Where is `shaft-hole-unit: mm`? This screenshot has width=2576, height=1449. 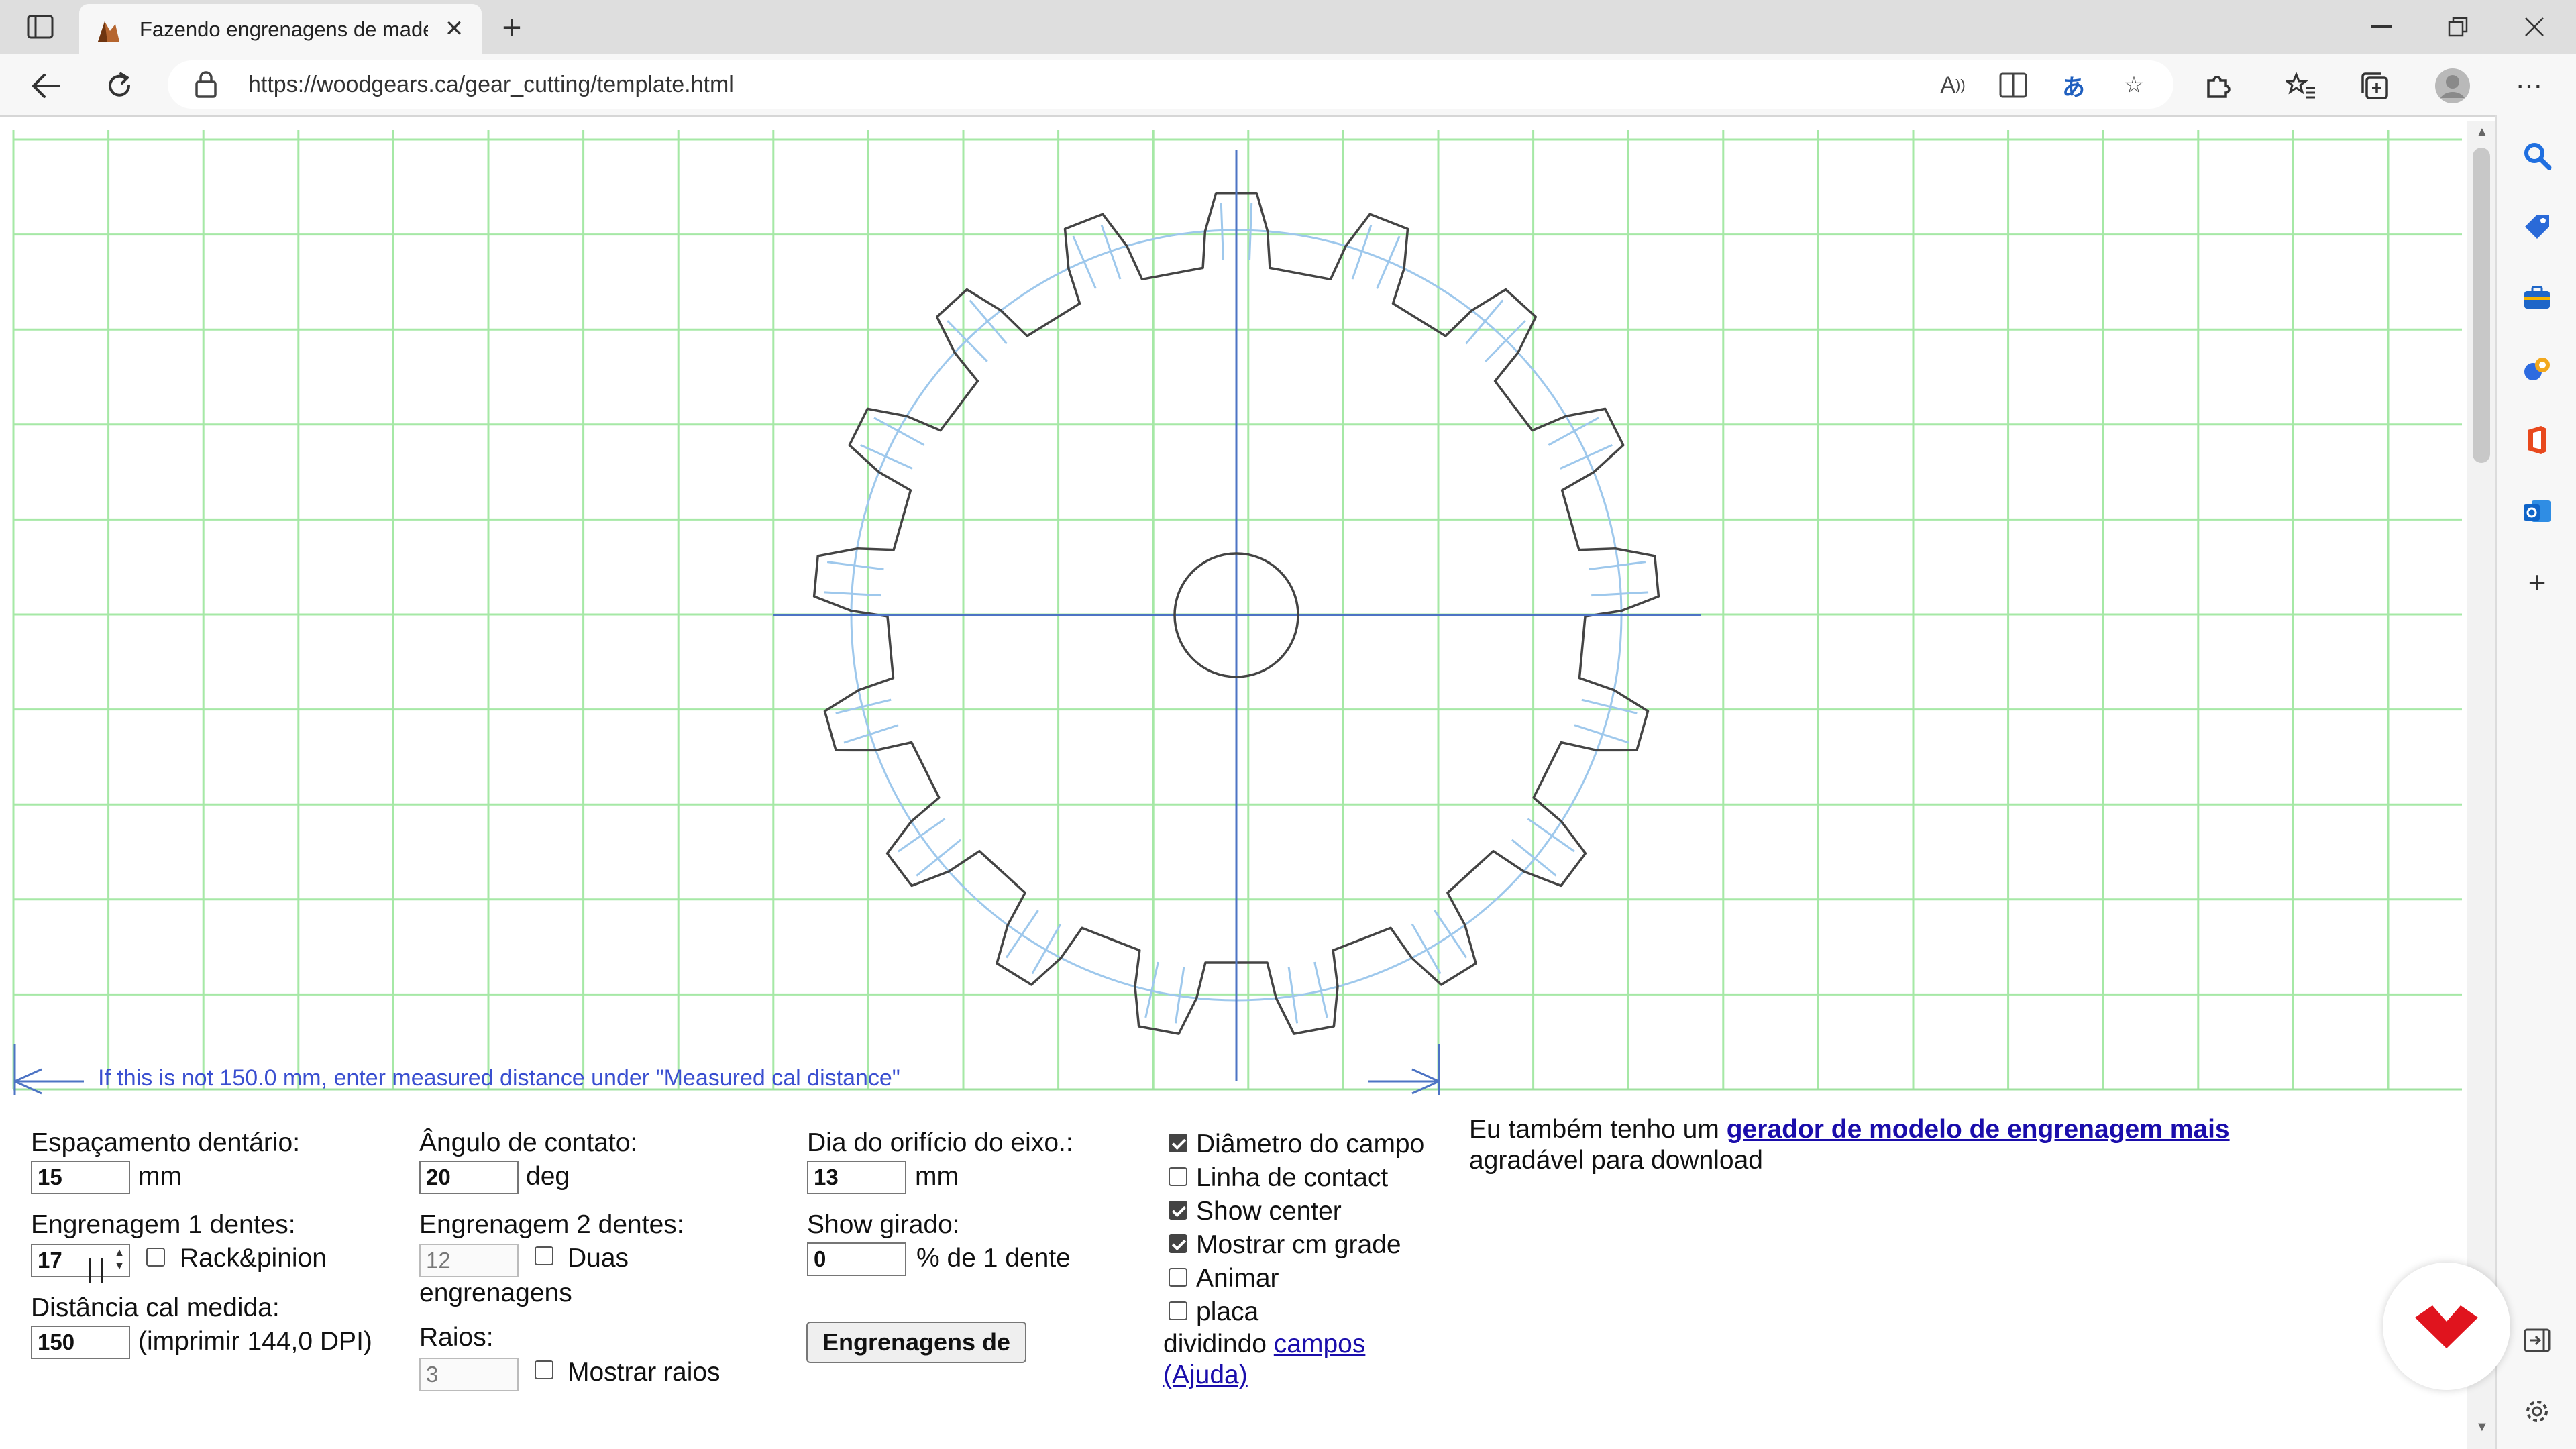
shaft-hole-unit: mm is located at coordinates (937, 1176).